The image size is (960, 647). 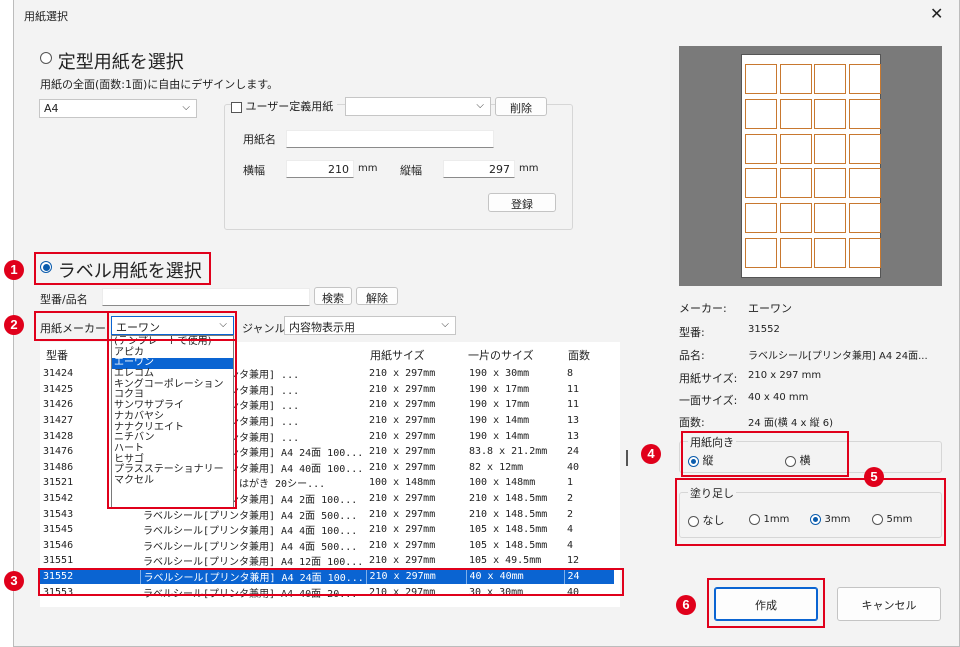 I want to click on genre-select: 内容物表示用 ⌵, so click(x=370, y=325).